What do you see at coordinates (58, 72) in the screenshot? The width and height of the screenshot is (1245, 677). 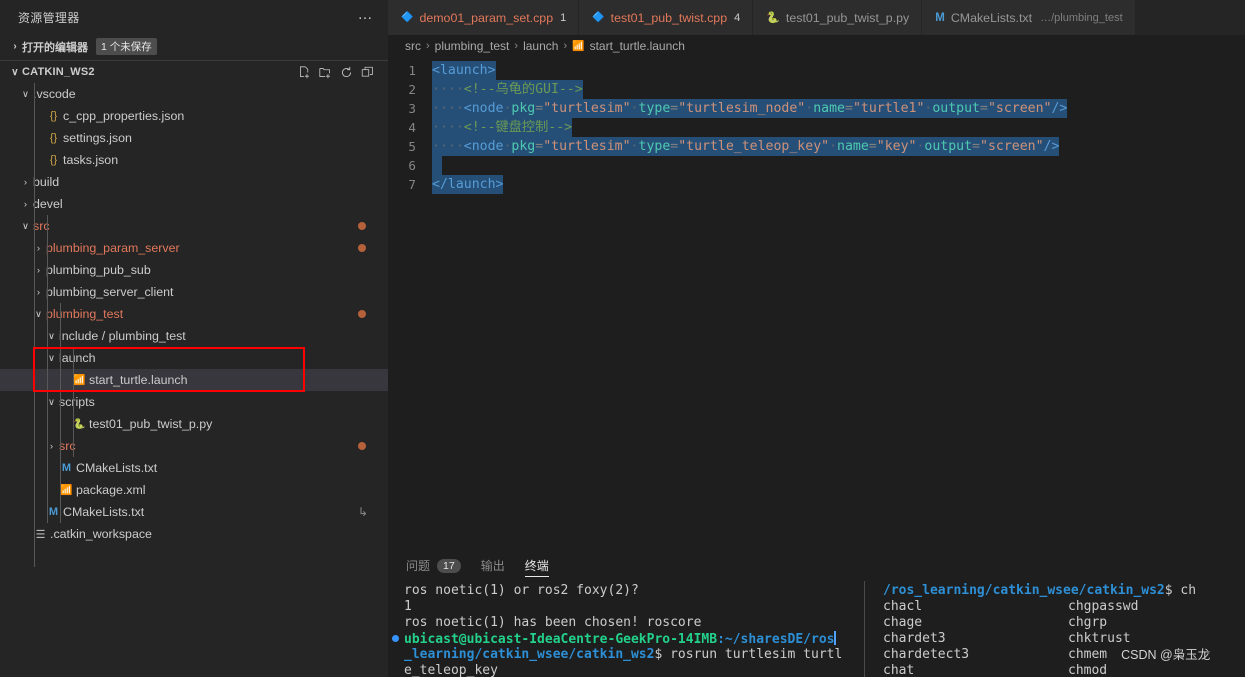 I see `workspace-root-label: CATKIN_WS2` at bounding box center [58, 72].